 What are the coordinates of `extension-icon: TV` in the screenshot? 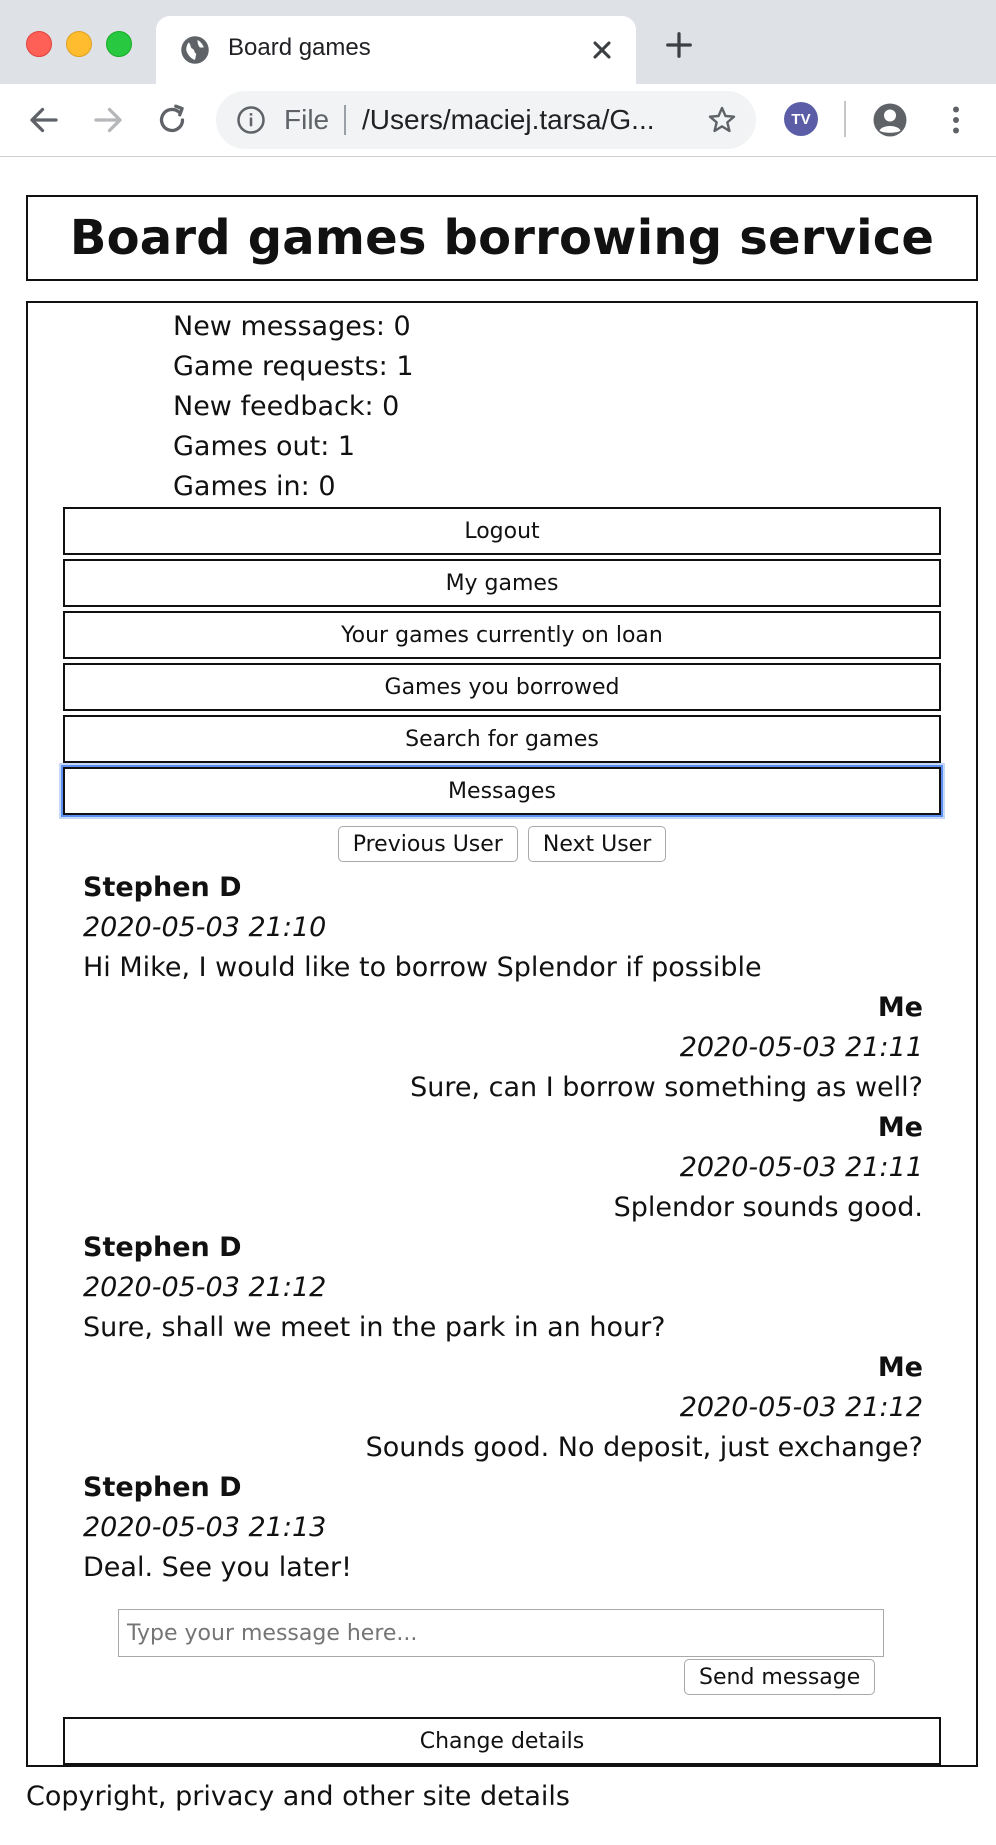 It's located at (801, 119).